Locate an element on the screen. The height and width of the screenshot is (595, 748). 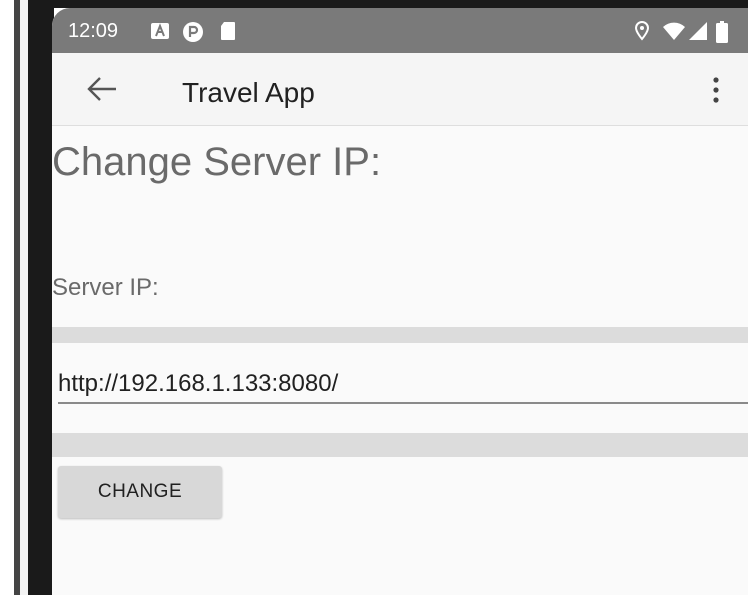
more-vert-icon is located at coordinates (716, 90).